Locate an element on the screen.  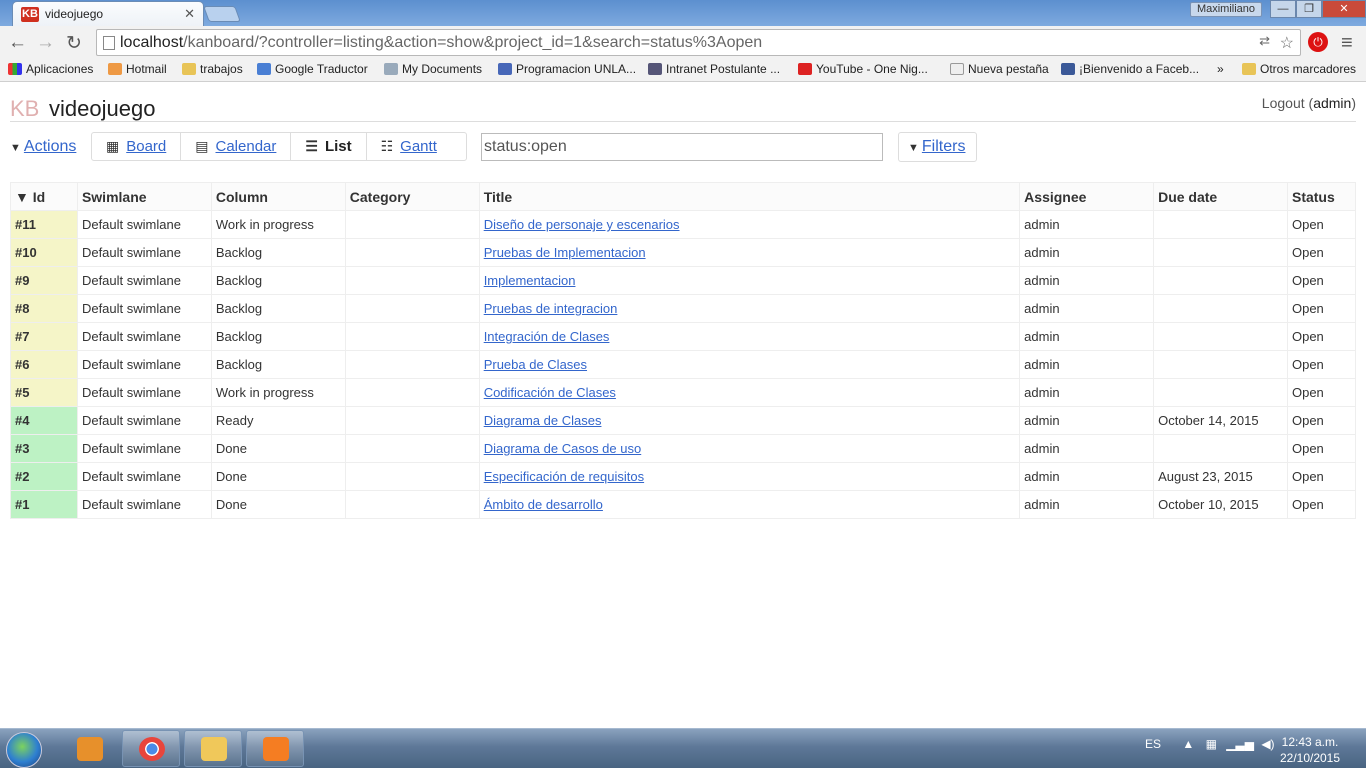
folder-icon is located at coordinates (1249, 69).